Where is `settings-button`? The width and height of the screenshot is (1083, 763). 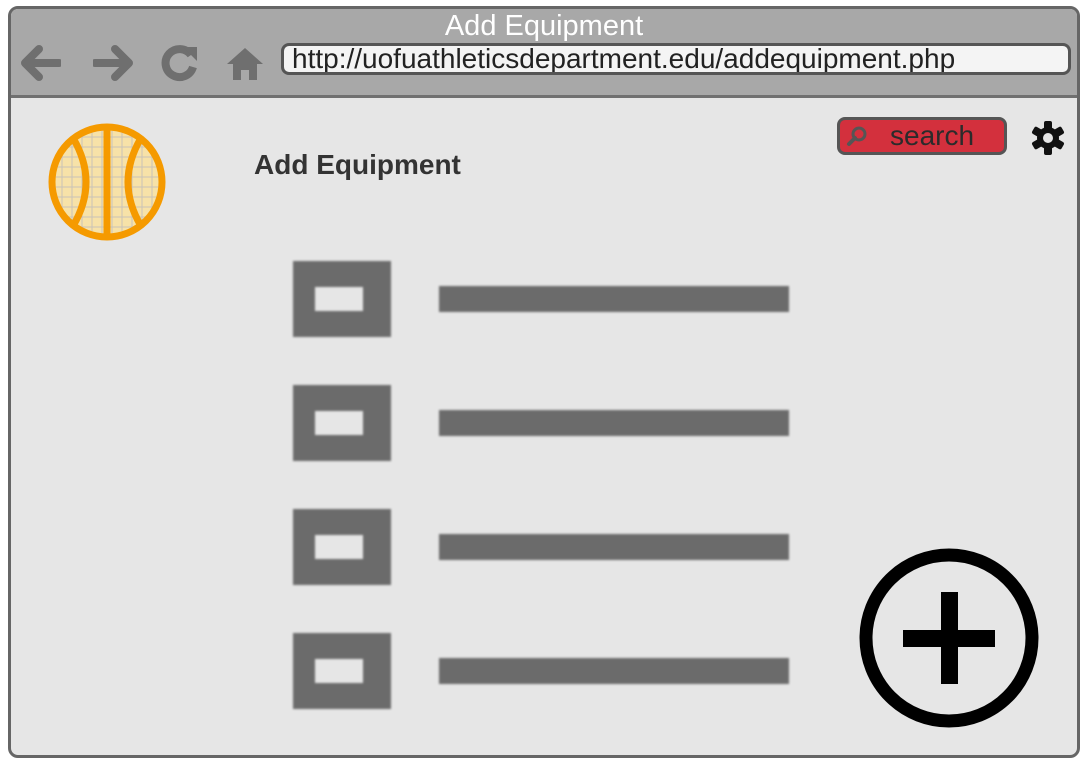 settings-button is located at coordinates (1048, 138).